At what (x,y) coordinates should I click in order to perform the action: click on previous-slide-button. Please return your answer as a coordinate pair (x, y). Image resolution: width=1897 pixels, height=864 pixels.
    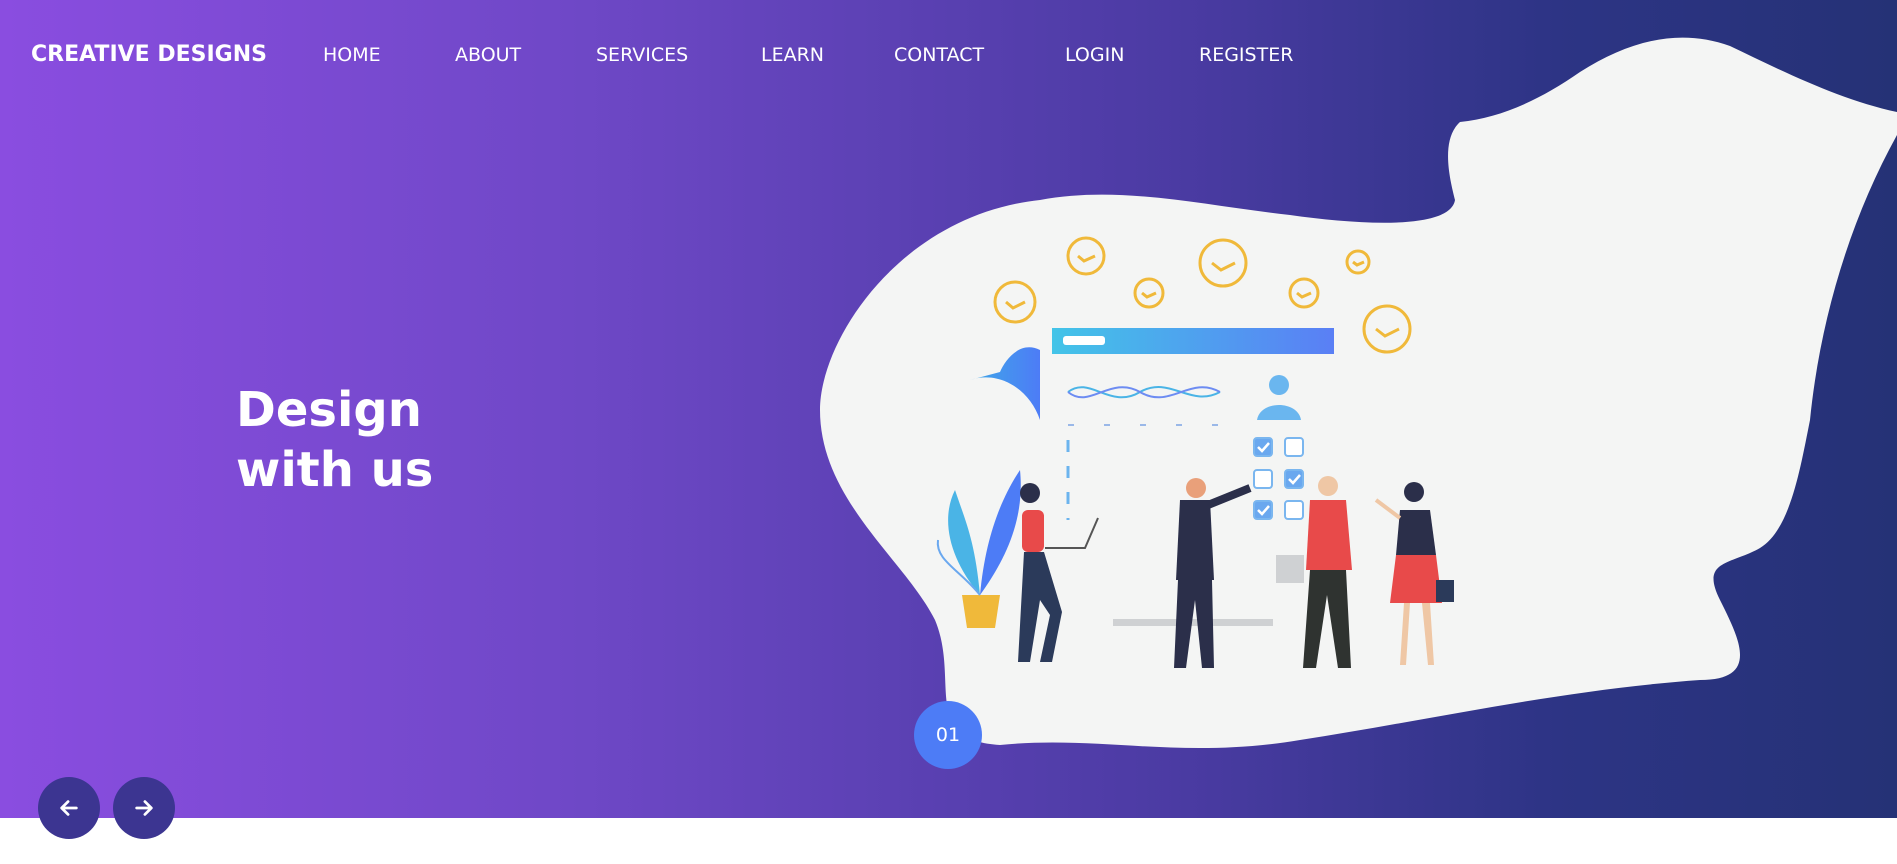
    Looking at the image, I should click on (69, 808).